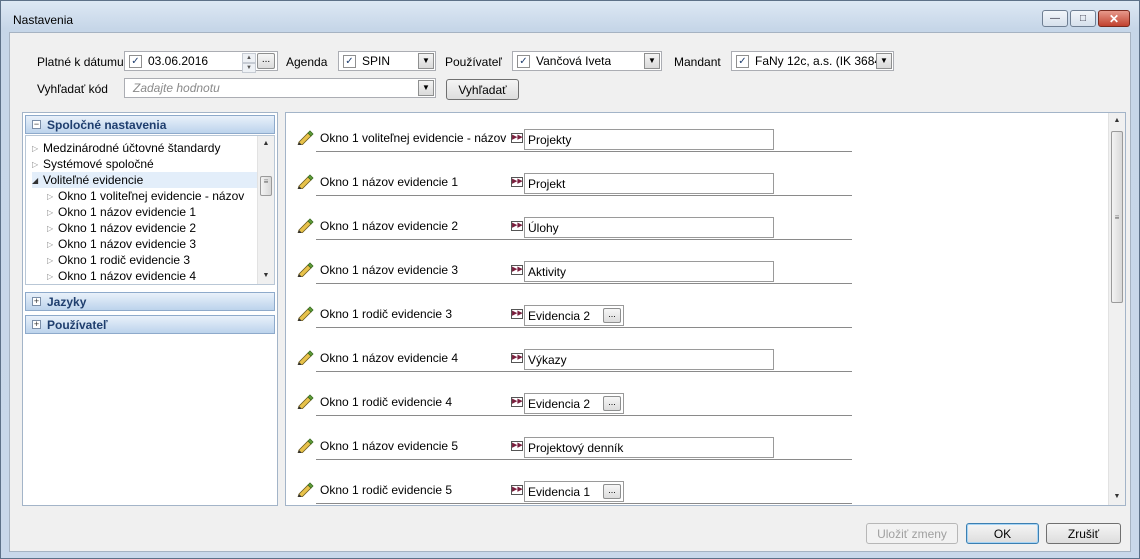  What do you see at coordinates (1002, 533) in the screenshot?
I see `ok-button: OK` at bounding box center [1002, 533].